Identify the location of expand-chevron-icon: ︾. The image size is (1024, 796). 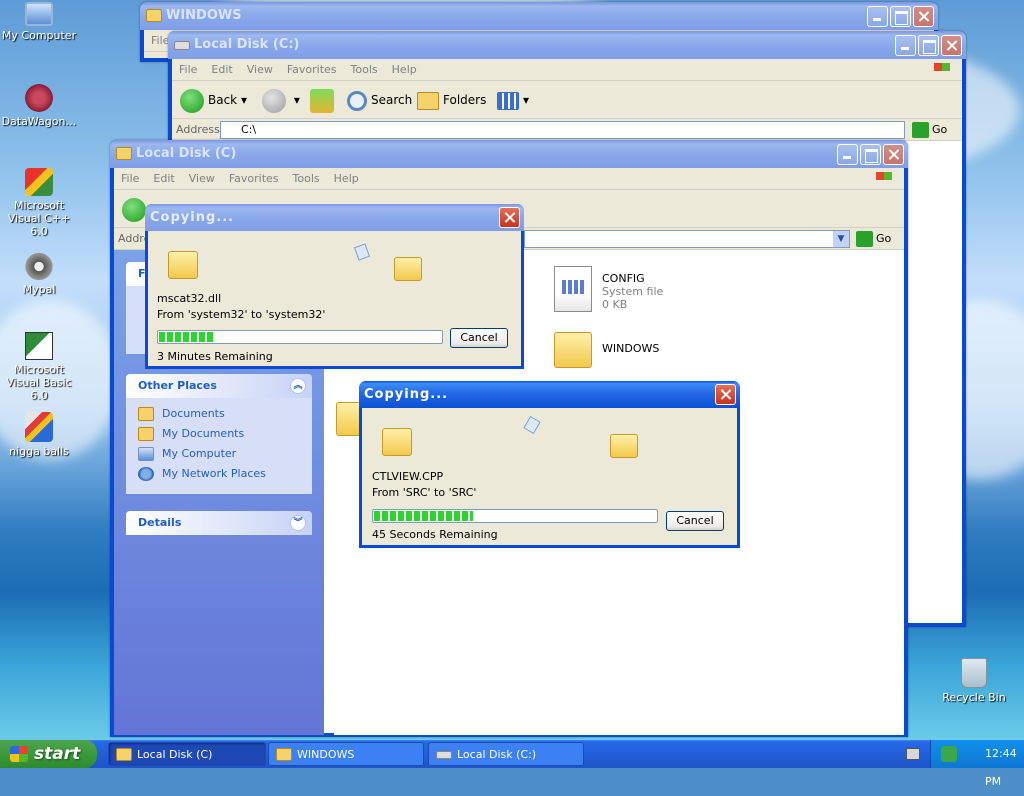
(298, 523).